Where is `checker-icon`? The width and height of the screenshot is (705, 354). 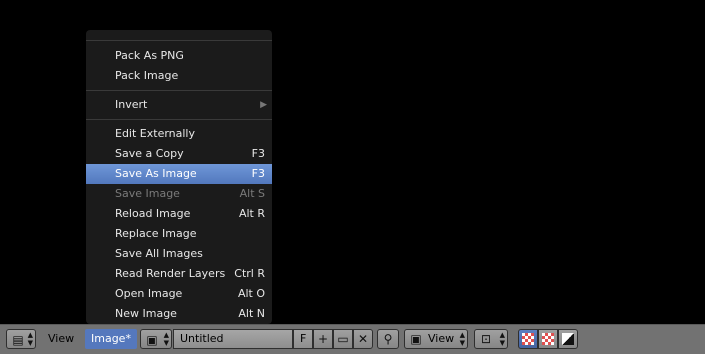 checker-icon is located at coordinates (548, 339).